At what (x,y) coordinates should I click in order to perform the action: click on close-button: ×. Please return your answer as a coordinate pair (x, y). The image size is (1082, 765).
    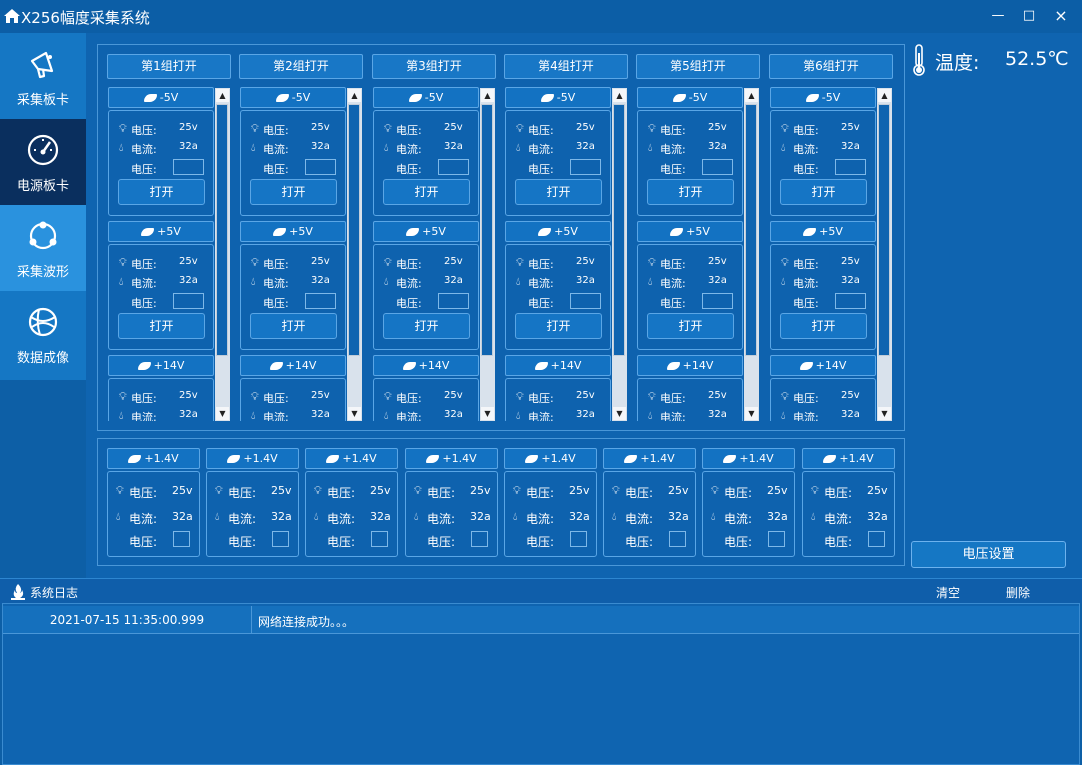
    Looking at the image, I should click on (1061, 16).